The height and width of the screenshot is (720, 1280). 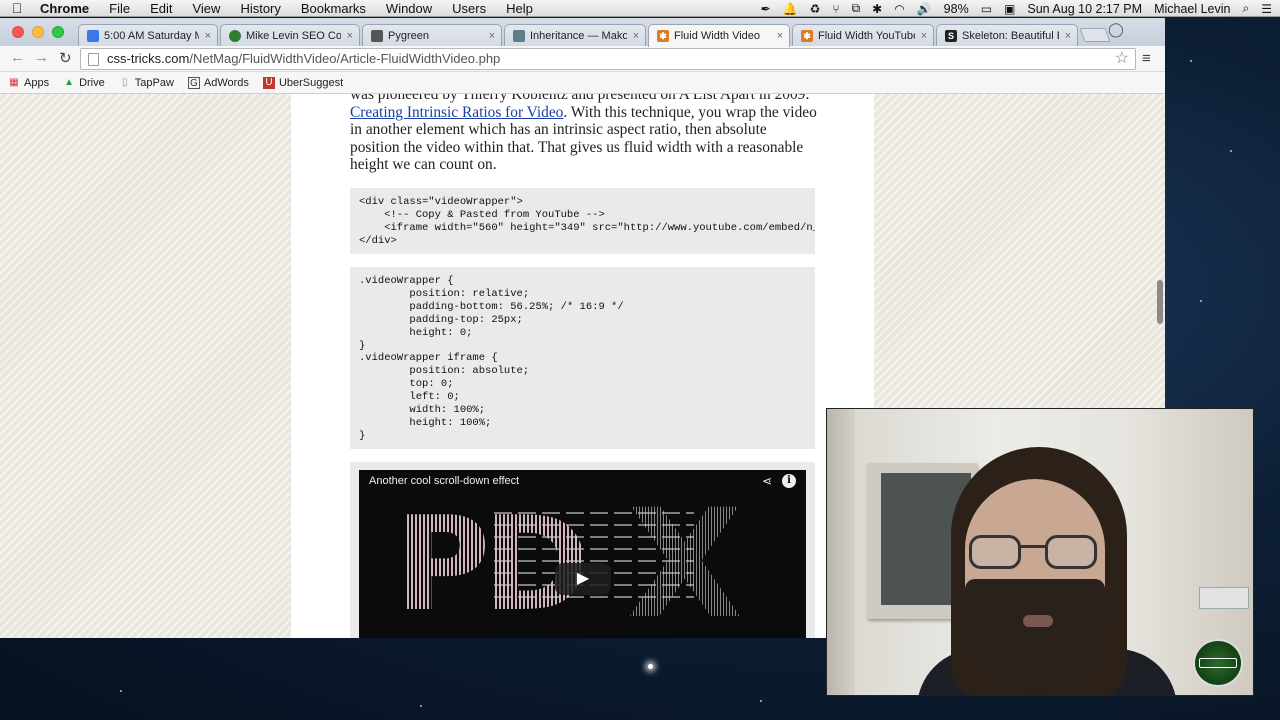 What do you see at coordinates (578, 35) in the screenshot?
I see `tab-title: Inheritance — Mako` at bounding box center [578, 35].